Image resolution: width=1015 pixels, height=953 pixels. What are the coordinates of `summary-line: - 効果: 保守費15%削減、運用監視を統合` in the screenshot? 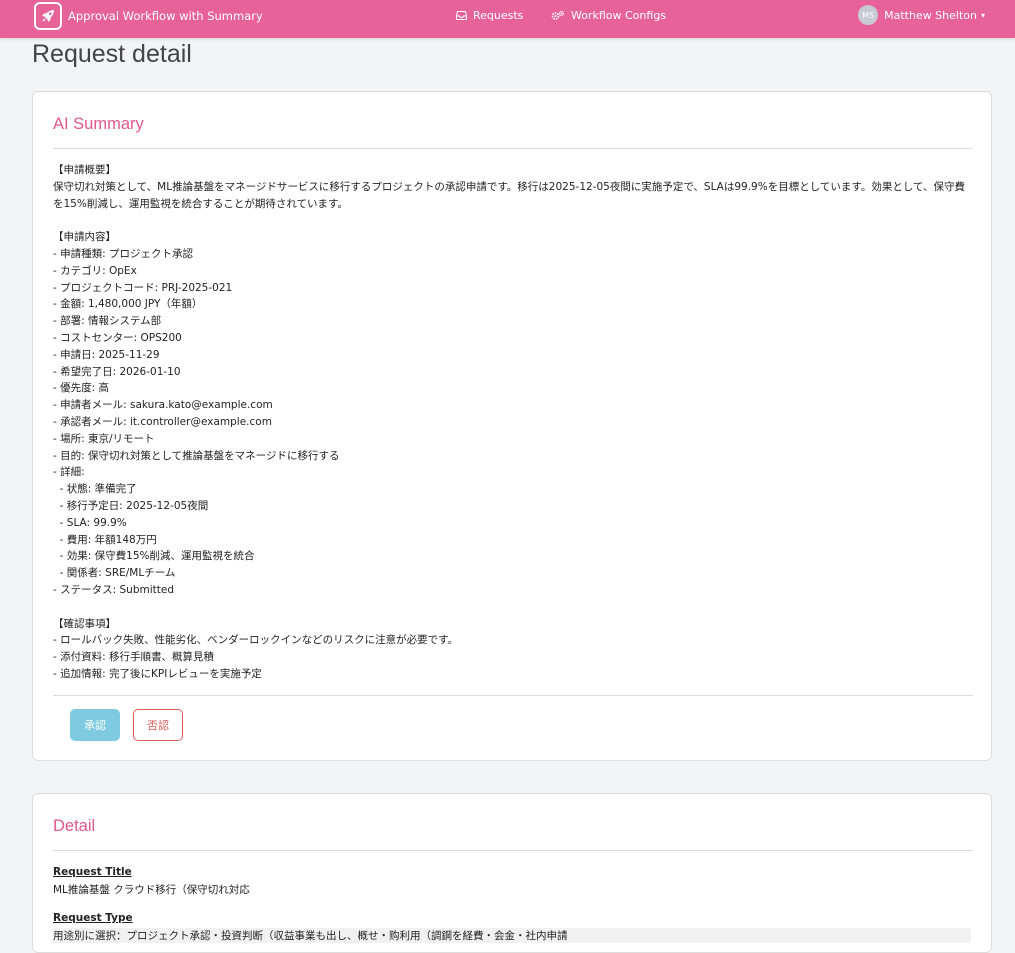 It's located at (154, 556).